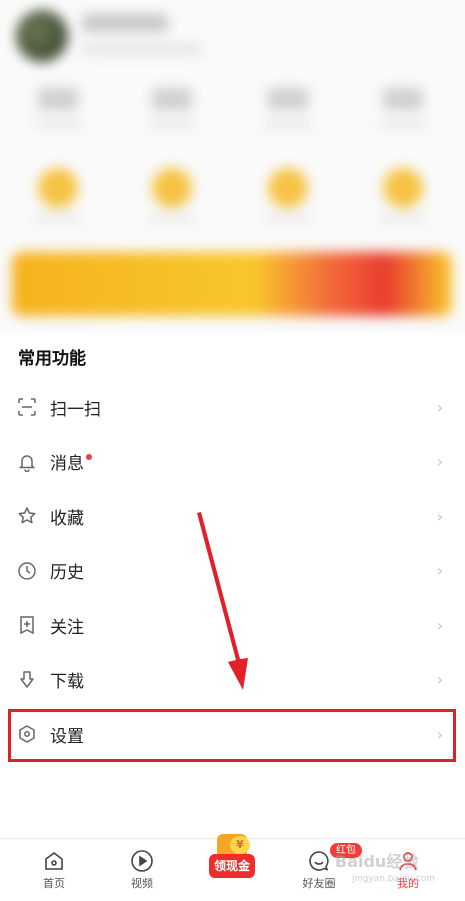  I want to click on menu-item-label: 历史, so click(67, 573).